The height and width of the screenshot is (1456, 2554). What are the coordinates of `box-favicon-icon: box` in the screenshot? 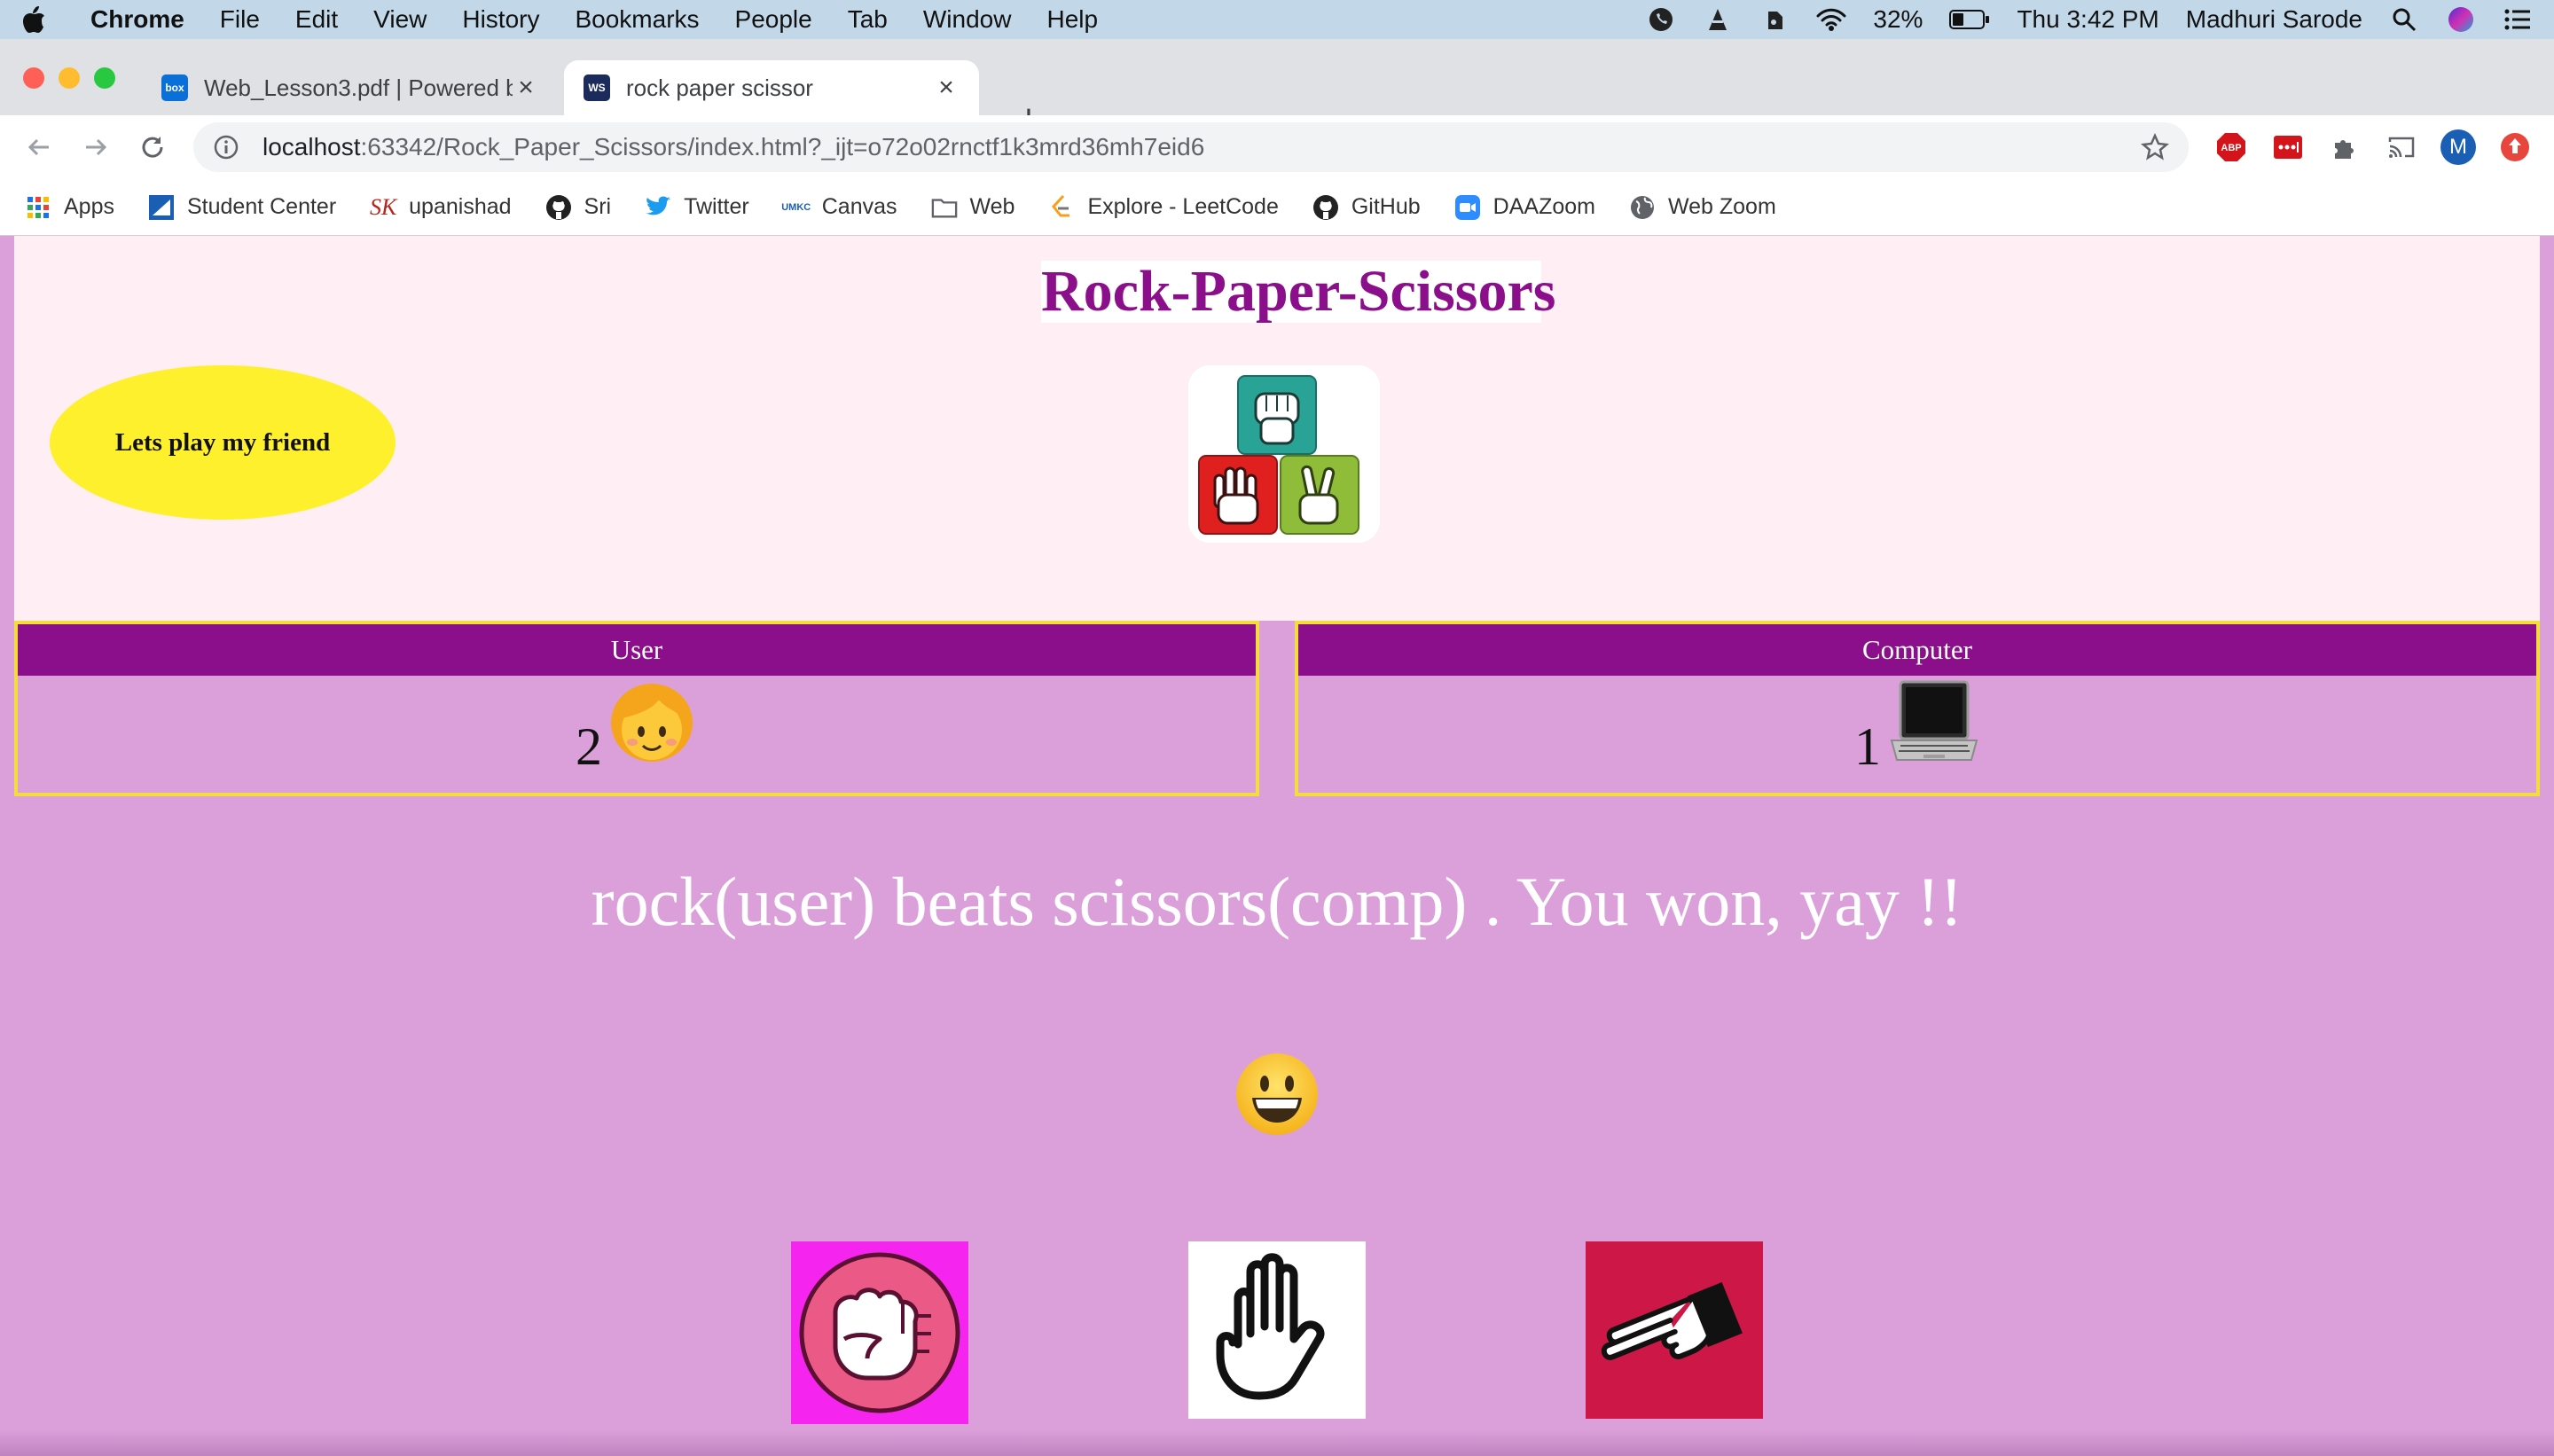 It's located at (174, 87).